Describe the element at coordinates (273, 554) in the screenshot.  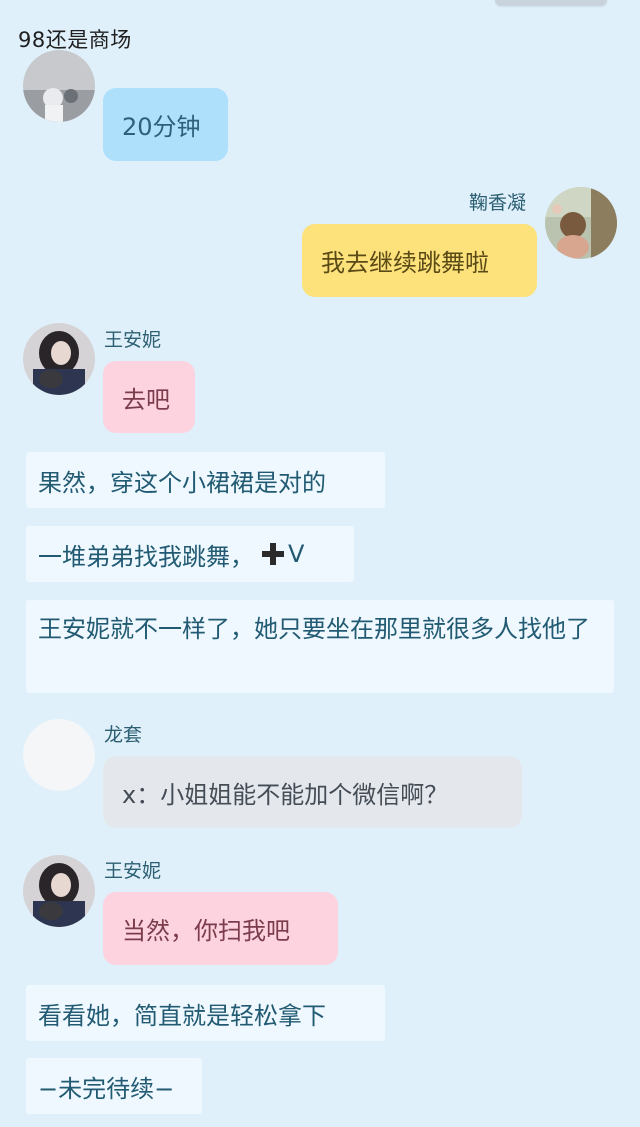
I see `plus-icon` at that location.